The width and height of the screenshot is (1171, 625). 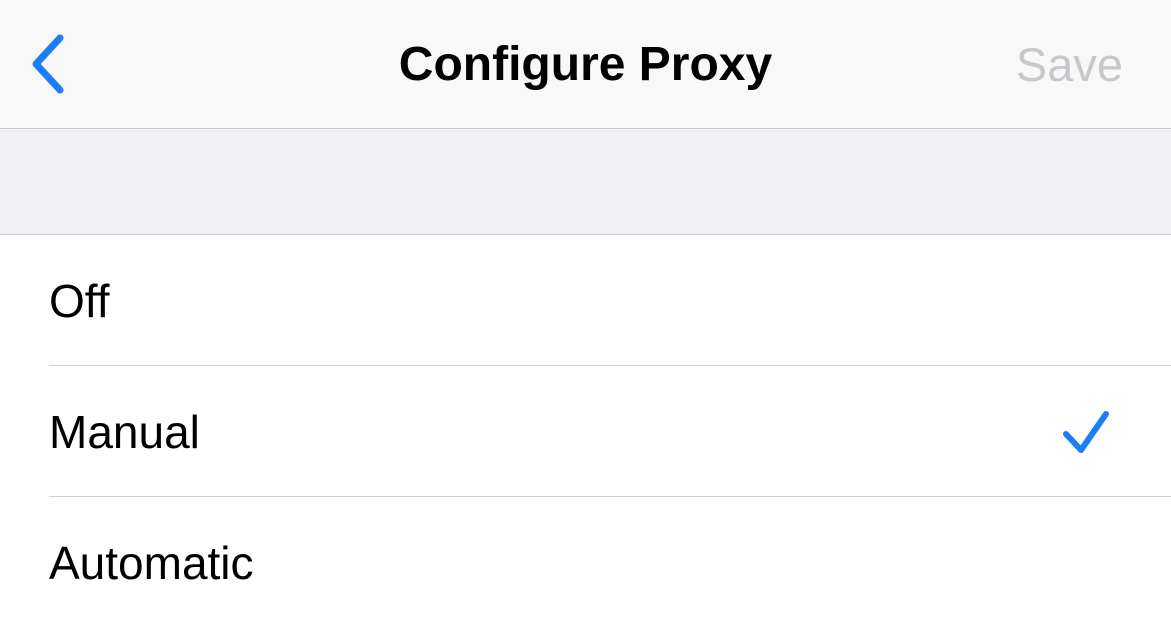 I want to click on checkmark-icon, so click(x=1086, y=431).